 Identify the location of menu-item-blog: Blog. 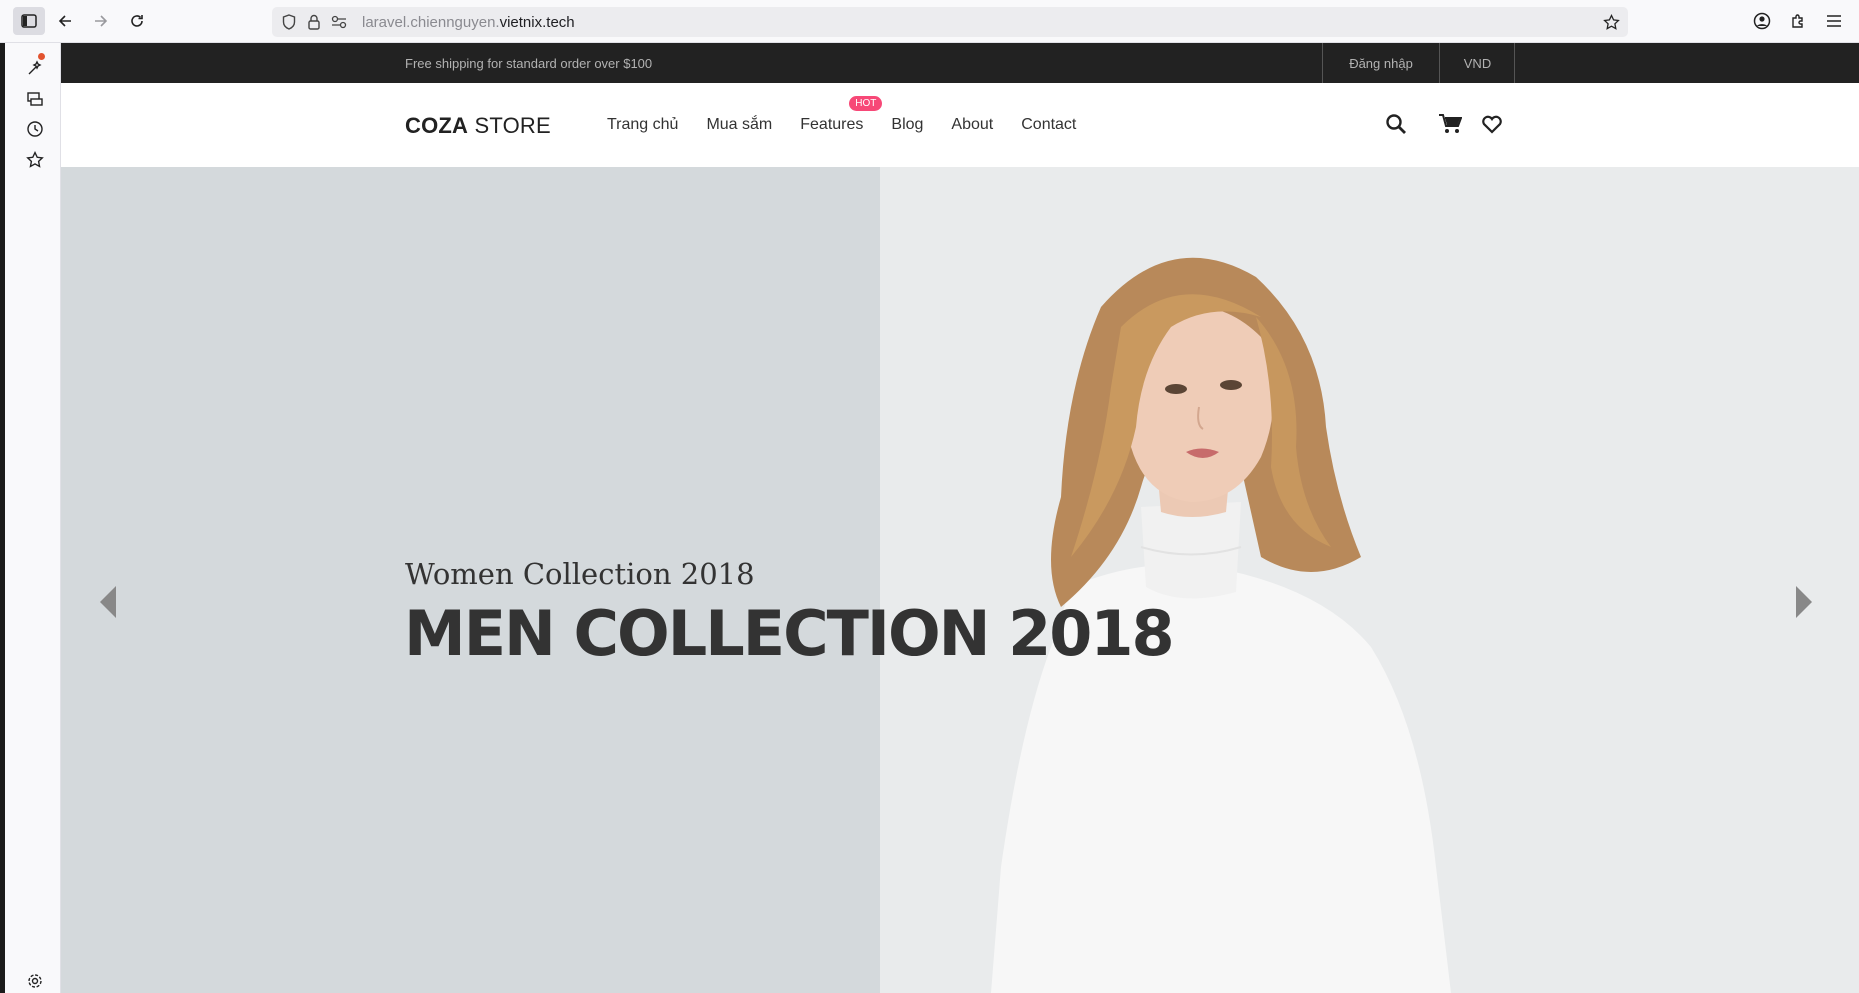
(907, 125).